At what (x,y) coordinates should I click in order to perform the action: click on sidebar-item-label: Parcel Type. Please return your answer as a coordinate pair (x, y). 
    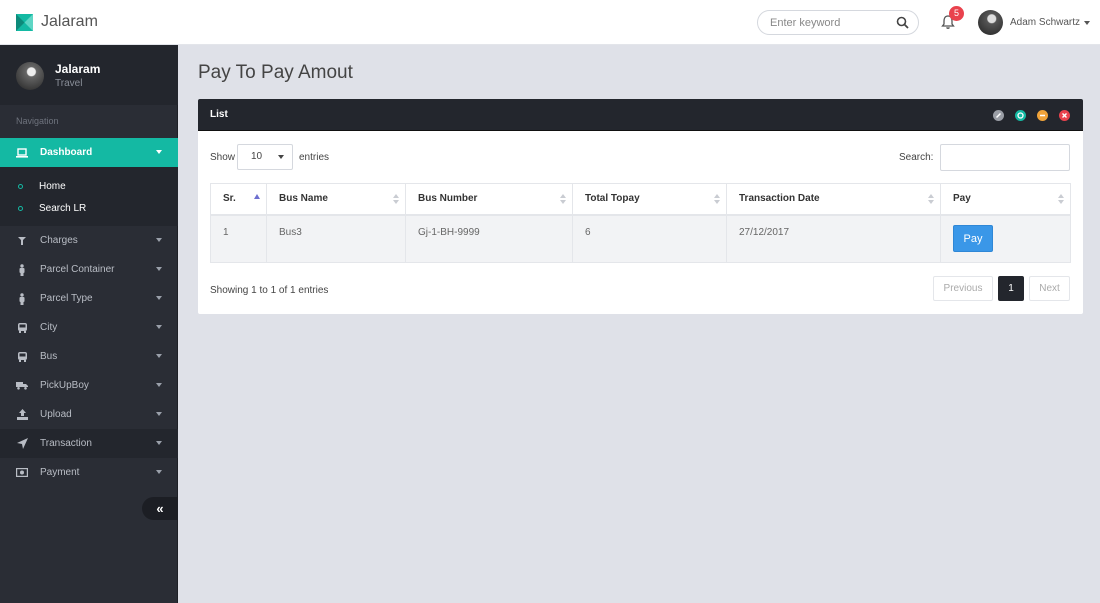
    Looking at the image, I should click on (66, 298).